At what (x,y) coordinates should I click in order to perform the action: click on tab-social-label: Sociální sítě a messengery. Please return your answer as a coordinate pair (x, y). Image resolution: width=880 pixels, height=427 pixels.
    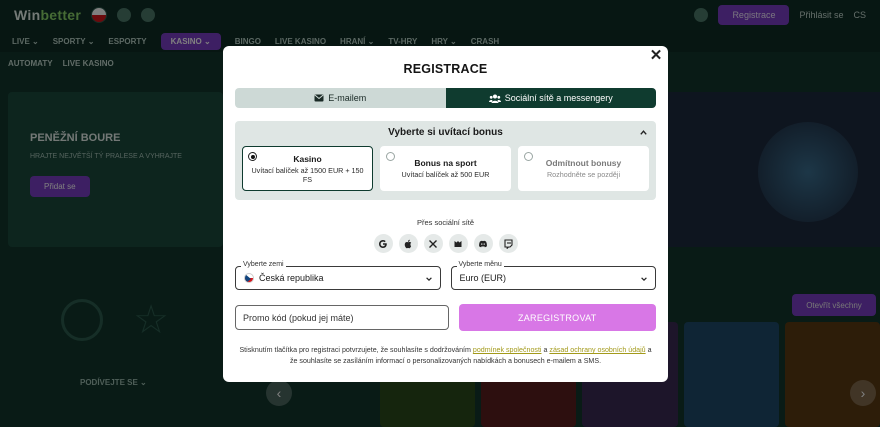
    Looking at the image, I should click on (558, 98).